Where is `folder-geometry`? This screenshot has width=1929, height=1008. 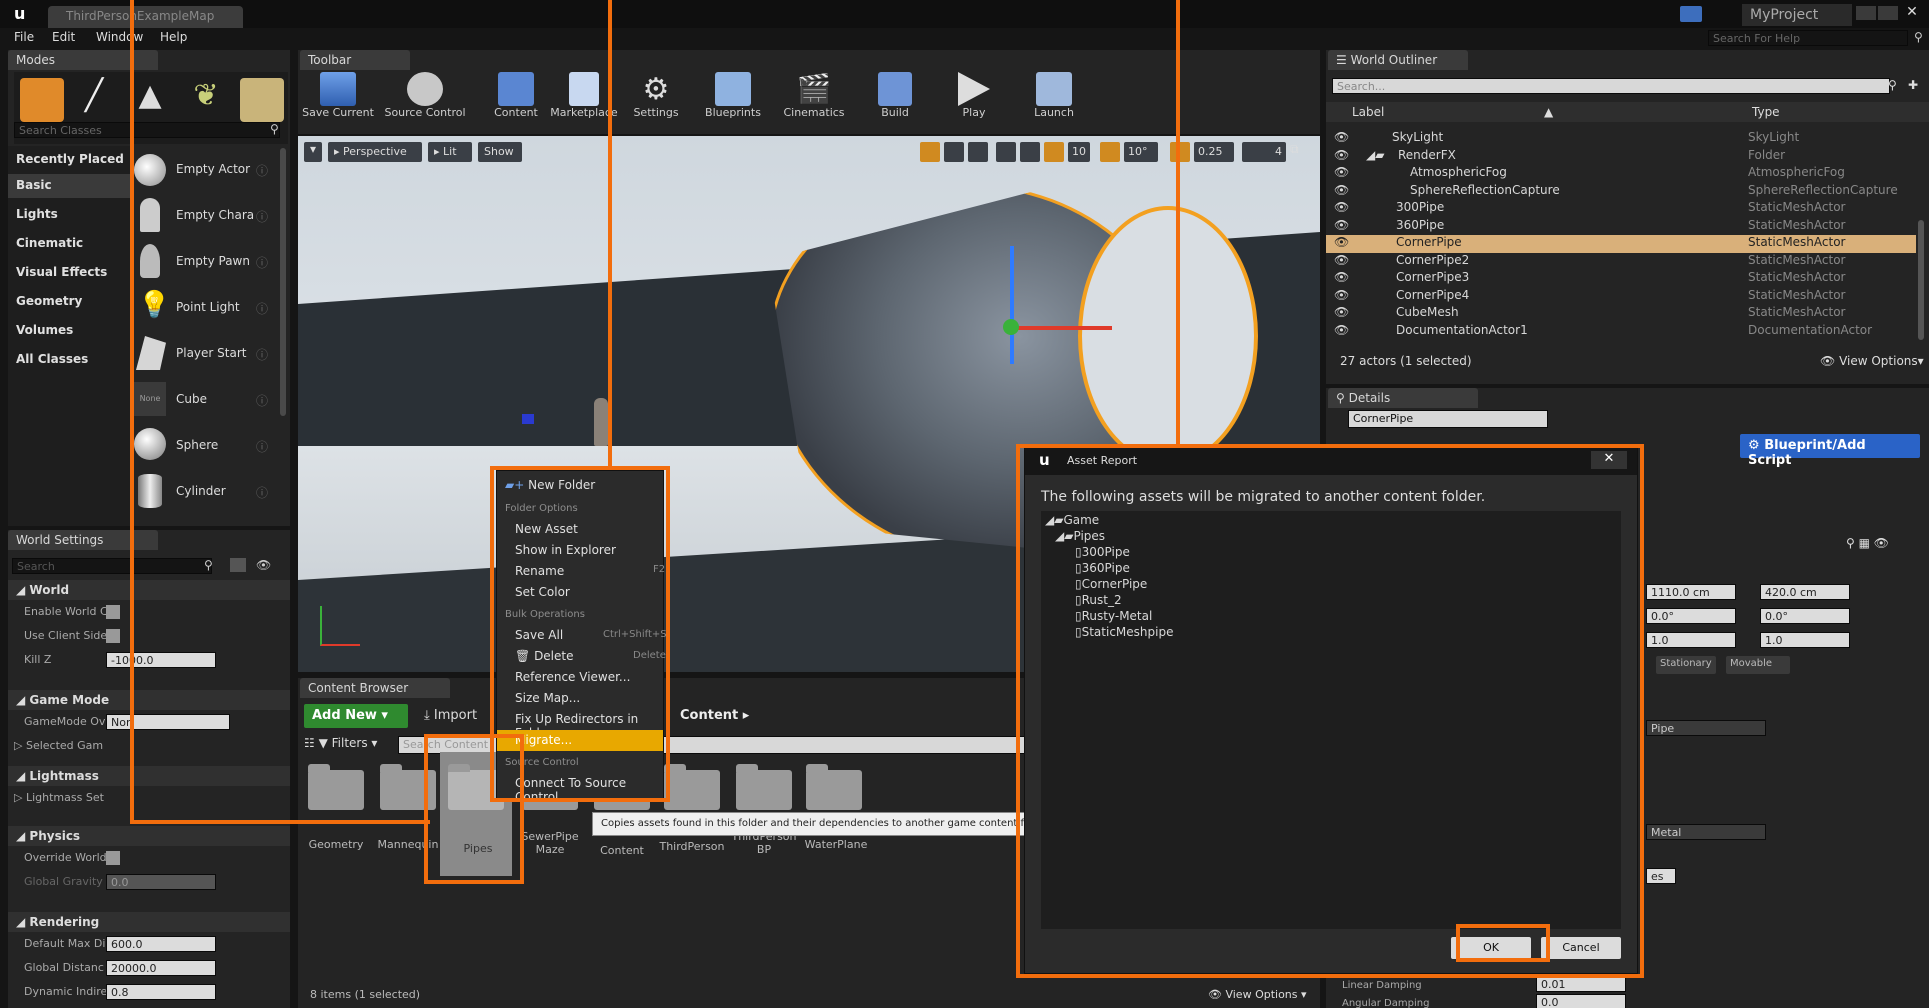
folder-geometry is located at coordinates (336, 787).